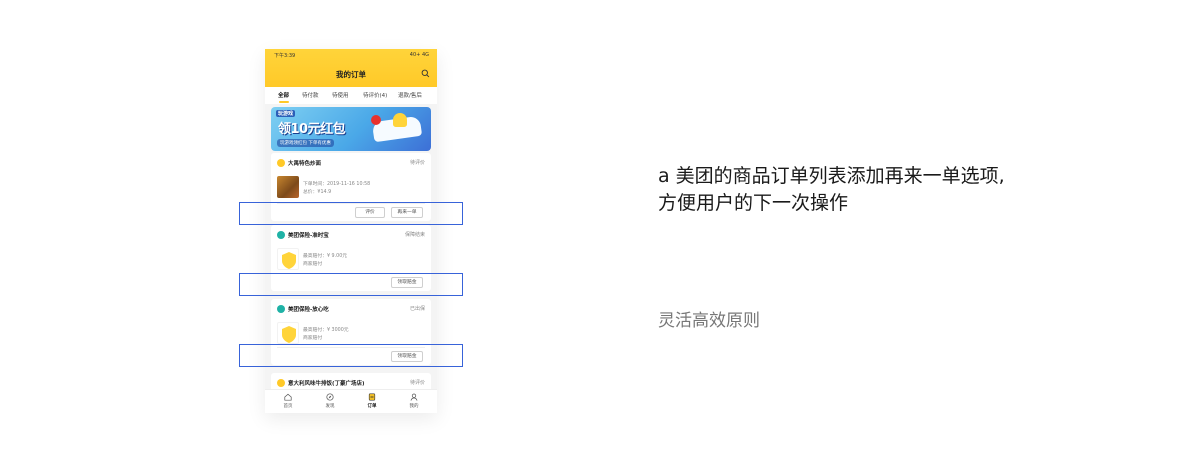  I want to click on status-bar: 下午3:39 40+ 4G, so click(351, 57).